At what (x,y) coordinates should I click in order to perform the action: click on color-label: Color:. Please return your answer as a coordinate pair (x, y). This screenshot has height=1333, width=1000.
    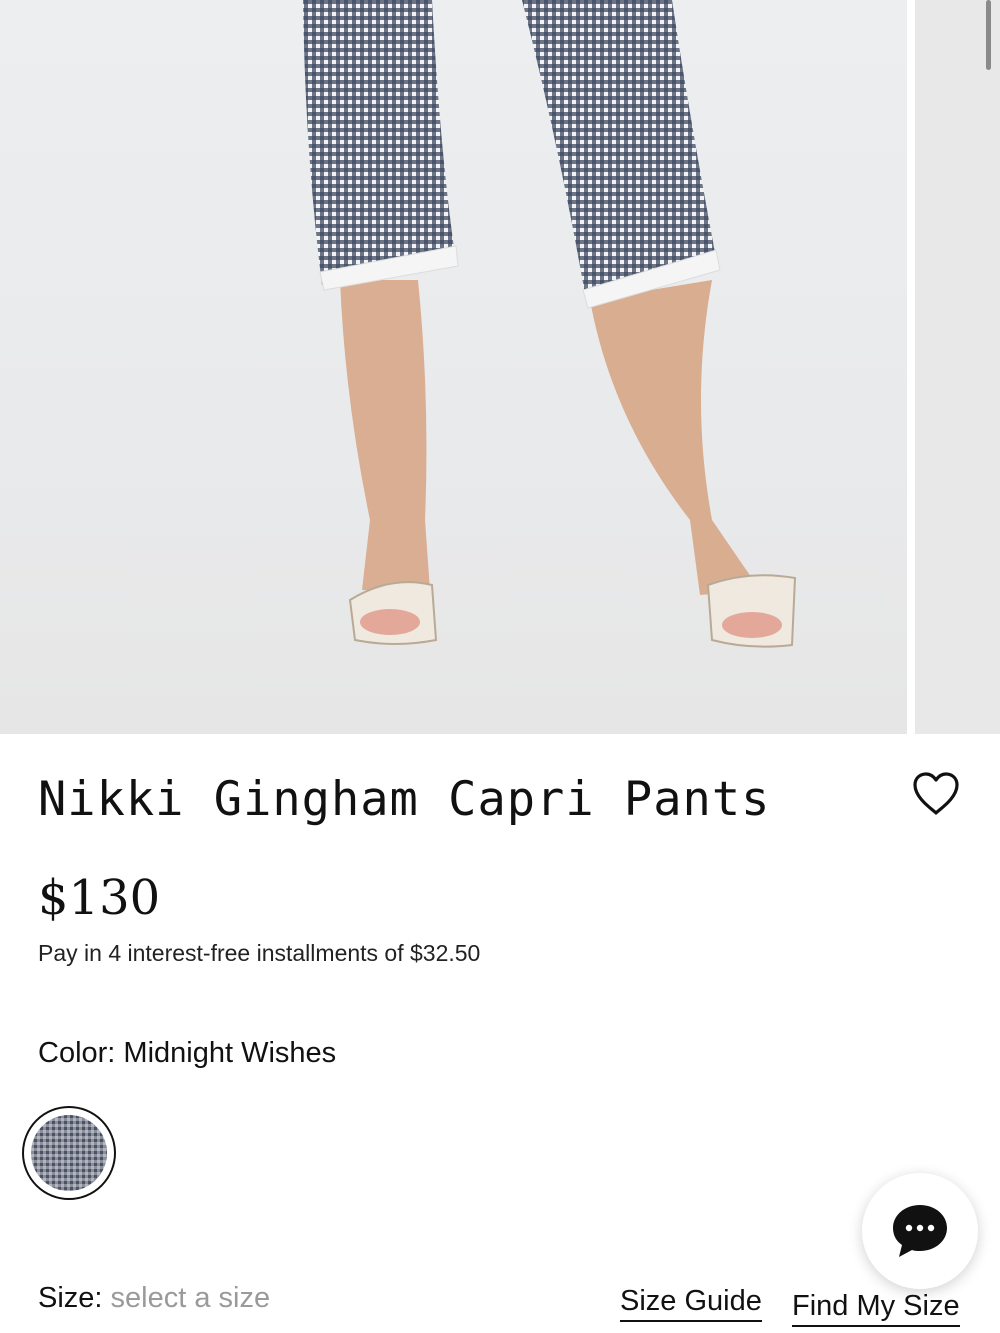
    Looking at the image, I should click on (81, 1053).